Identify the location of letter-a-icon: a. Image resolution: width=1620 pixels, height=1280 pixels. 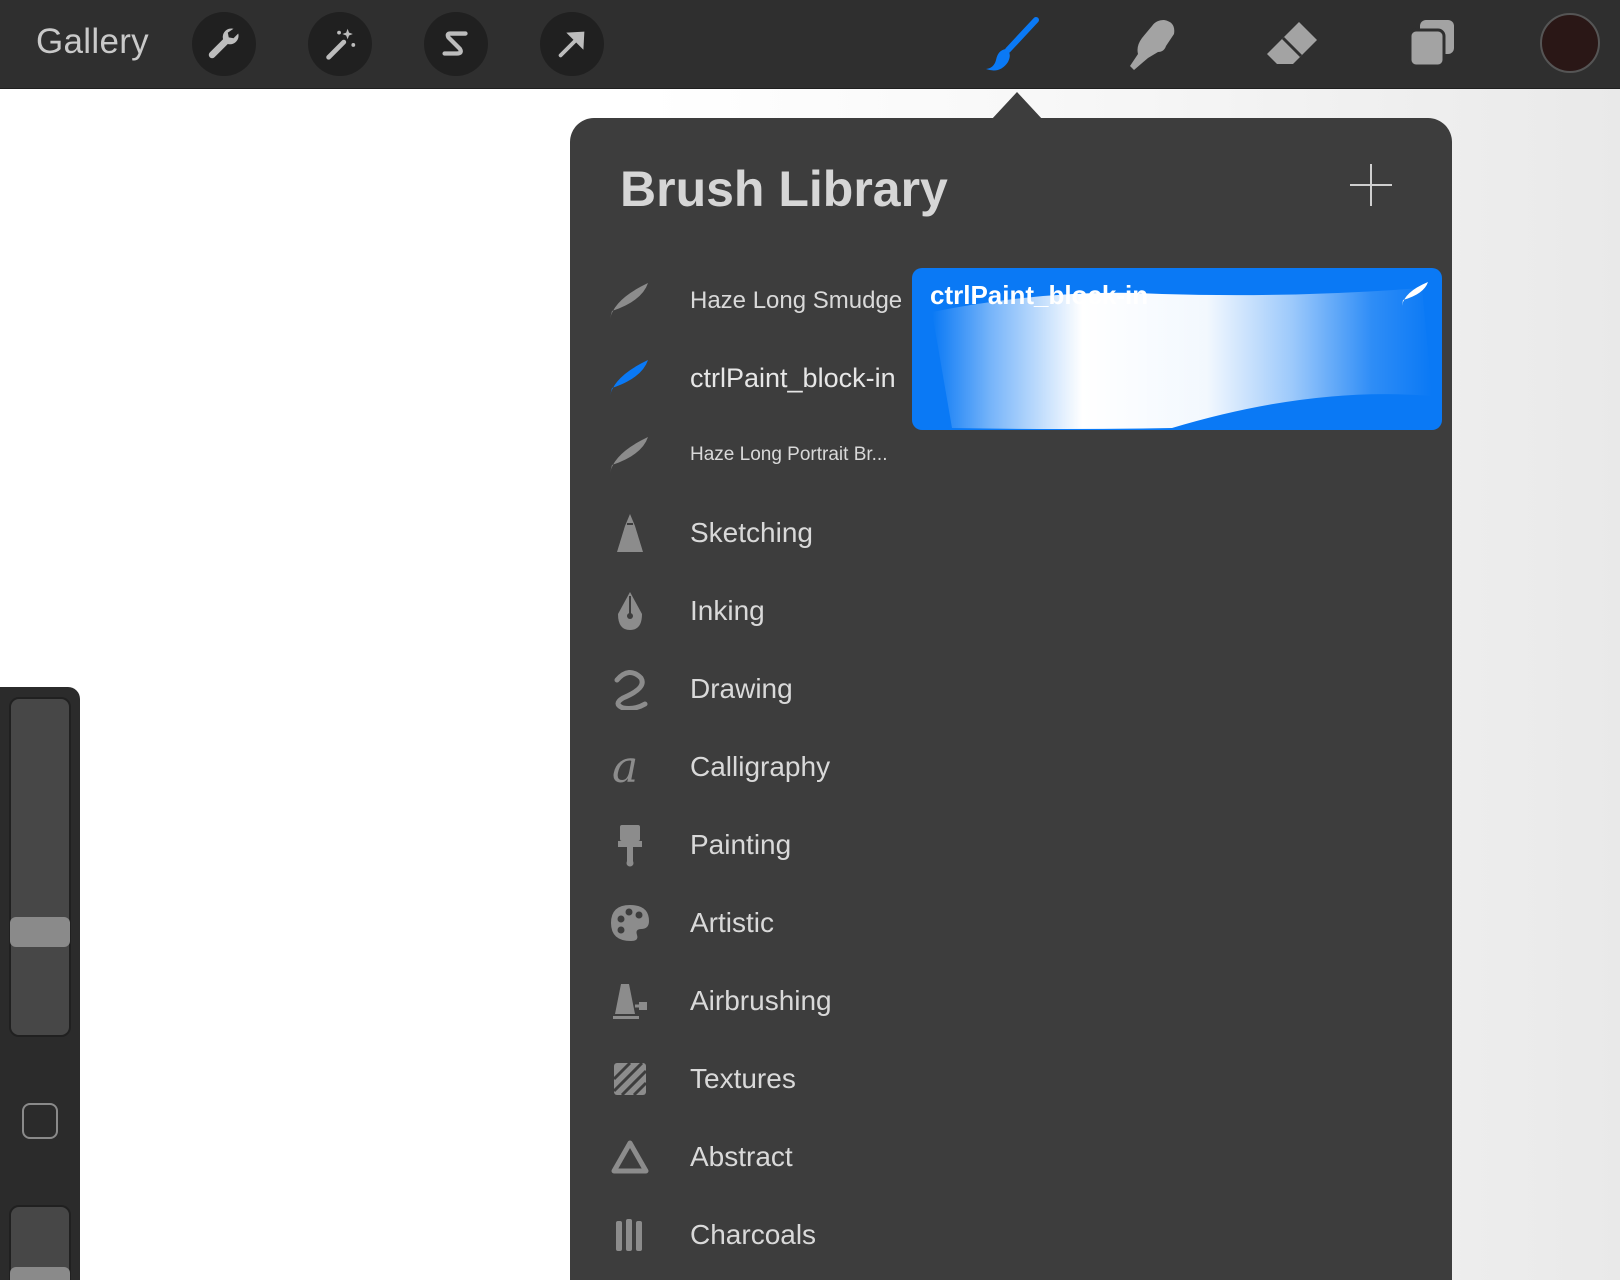
(630, 767).